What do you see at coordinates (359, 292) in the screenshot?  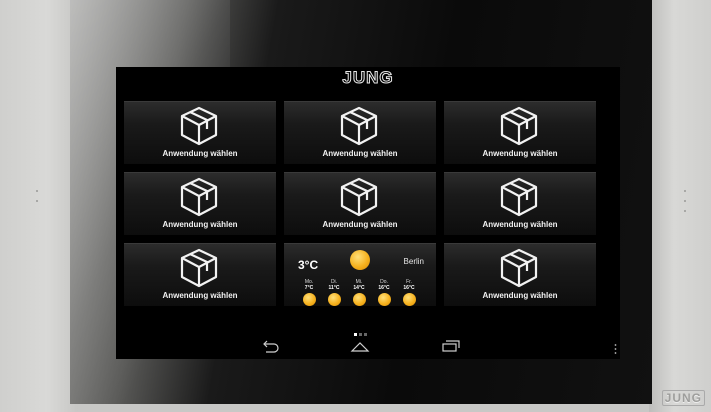 I see `forecast-day: Mi. 14°C` at bounding box center [359, 292].